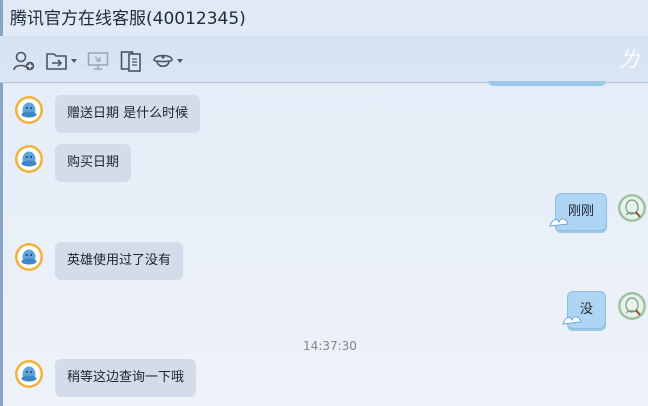  I want to click on message-timestamp: 14:37:30, so click(330, 346).